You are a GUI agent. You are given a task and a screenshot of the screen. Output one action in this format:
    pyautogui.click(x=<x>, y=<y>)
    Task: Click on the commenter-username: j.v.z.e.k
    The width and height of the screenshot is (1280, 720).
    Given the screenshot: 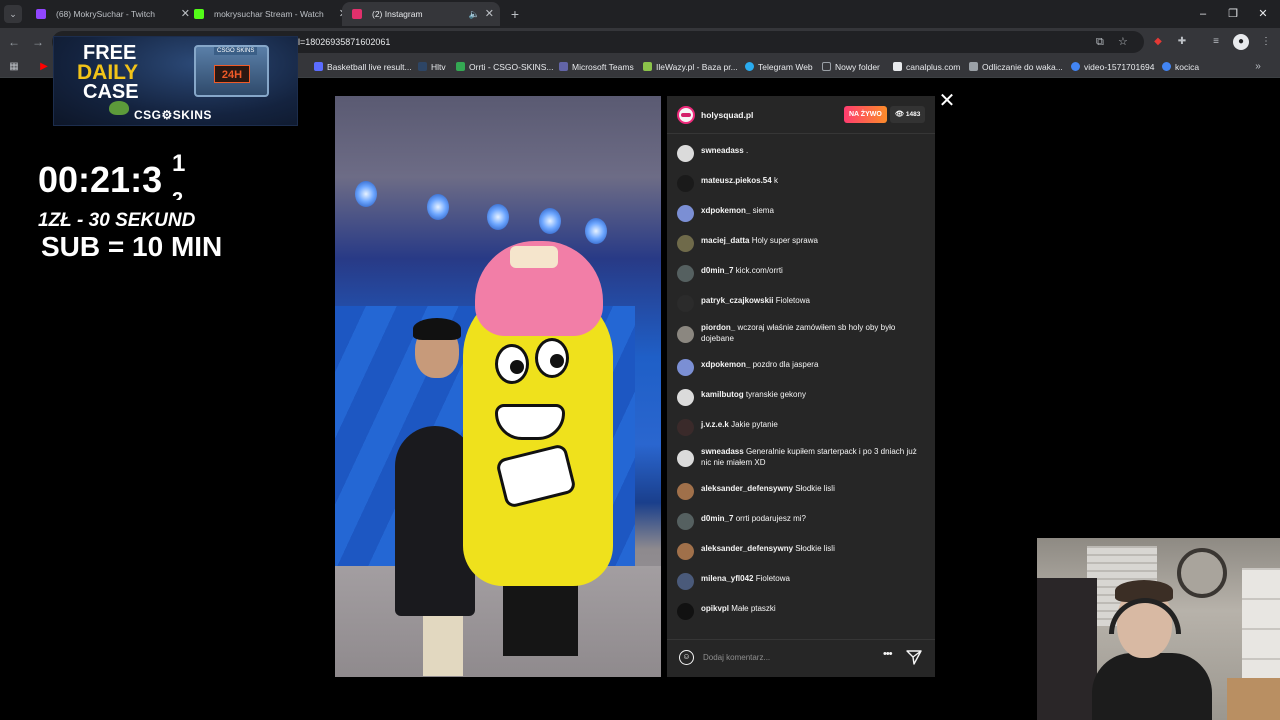 What is the action you would take?
    pyautogui.click(x=715, y=424)
    